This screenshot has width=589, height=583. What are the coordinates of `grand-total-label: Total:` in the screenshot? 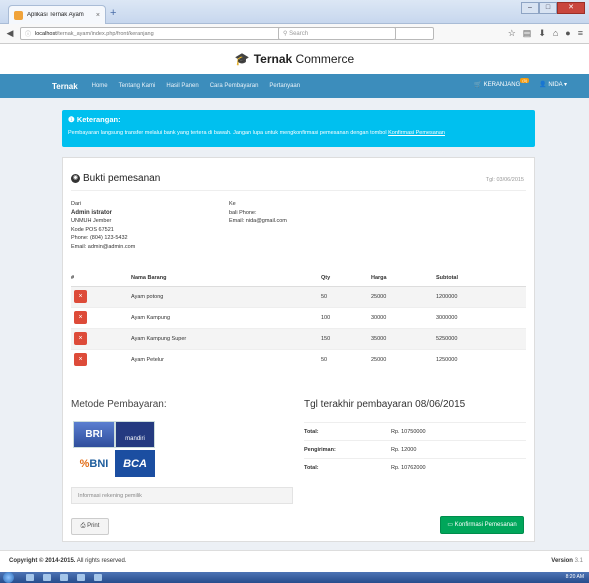 It's located at (347, 467).